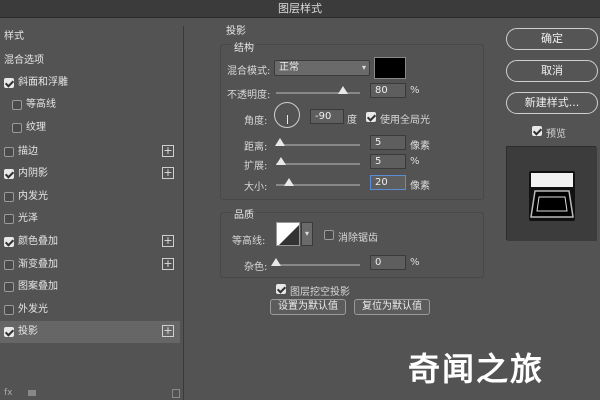 The width and height of the screenshot is (600, 400). What do you see at coordinates (329, 235) in the screenshot?
I see `antialias-checkbox` at bounding box center [329, 235].